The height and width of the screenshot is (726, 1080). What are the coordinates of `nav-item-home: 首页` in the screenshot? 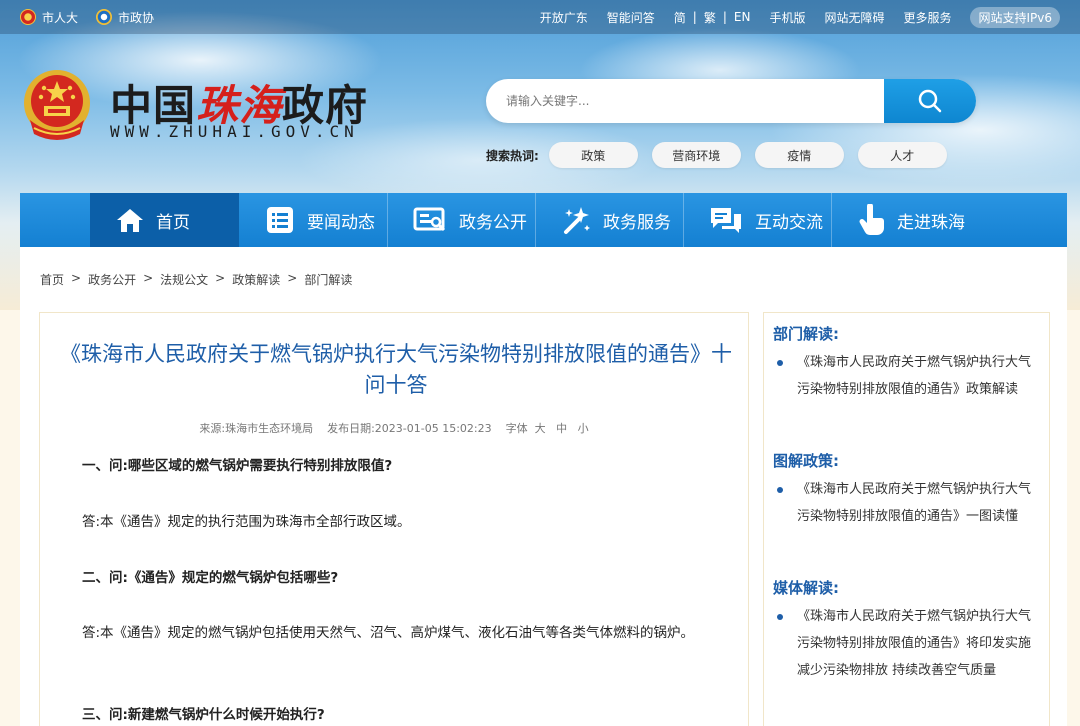 It's located at (164, 220).